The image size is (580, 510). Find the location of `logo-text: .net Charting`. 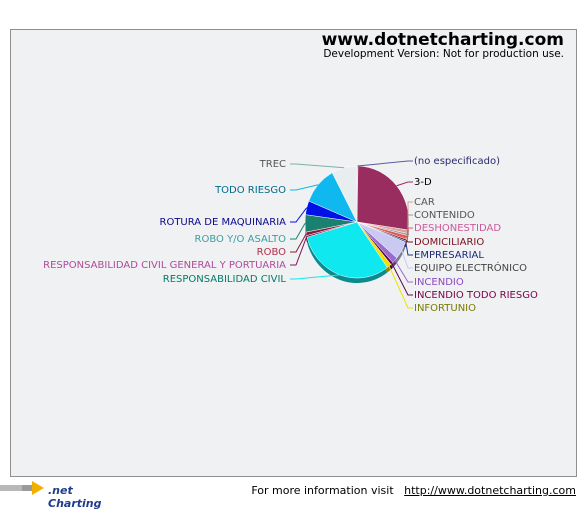

logo-text: .net Charting is located at coordinates (75, 497).